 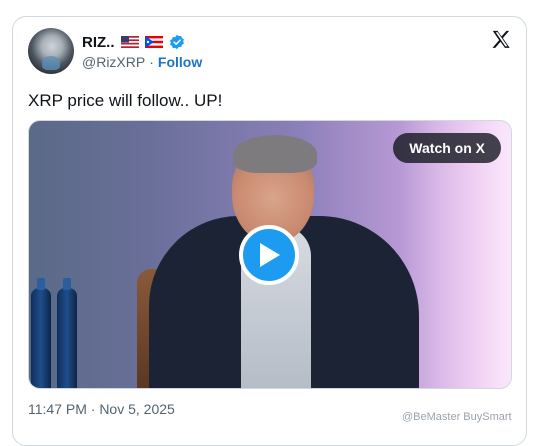 I want to click on avatar, so click(x=51, y=51).